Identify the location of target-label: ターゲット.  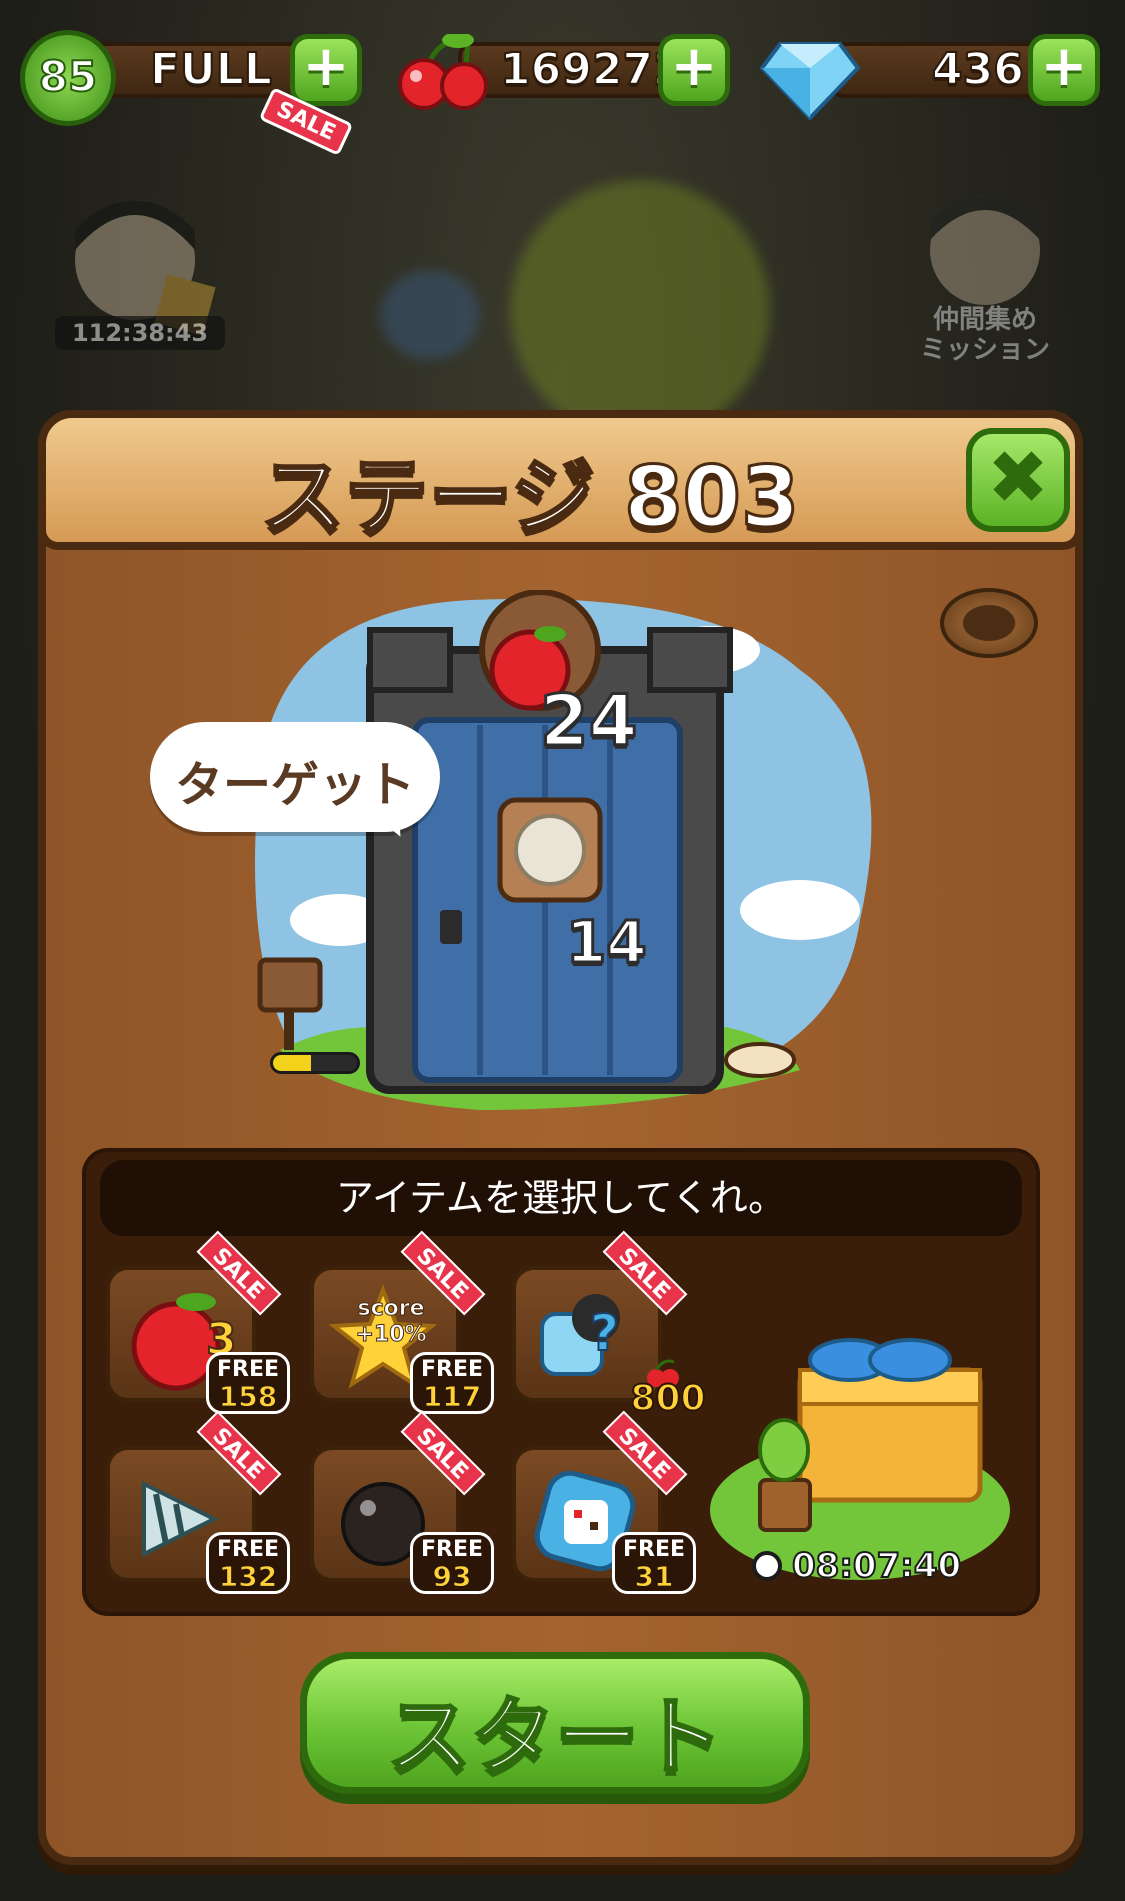
(294, 785).